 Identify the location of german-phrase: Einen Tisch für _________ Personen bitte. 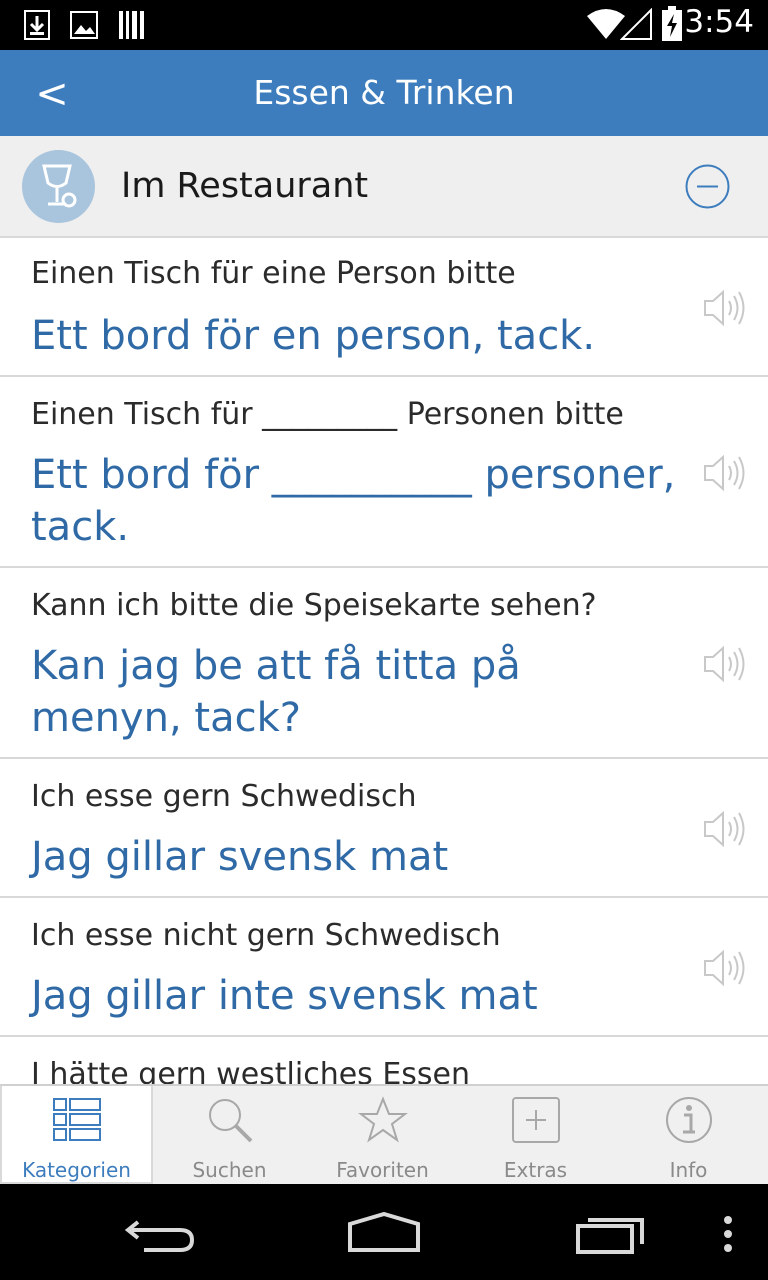
(327, 414).